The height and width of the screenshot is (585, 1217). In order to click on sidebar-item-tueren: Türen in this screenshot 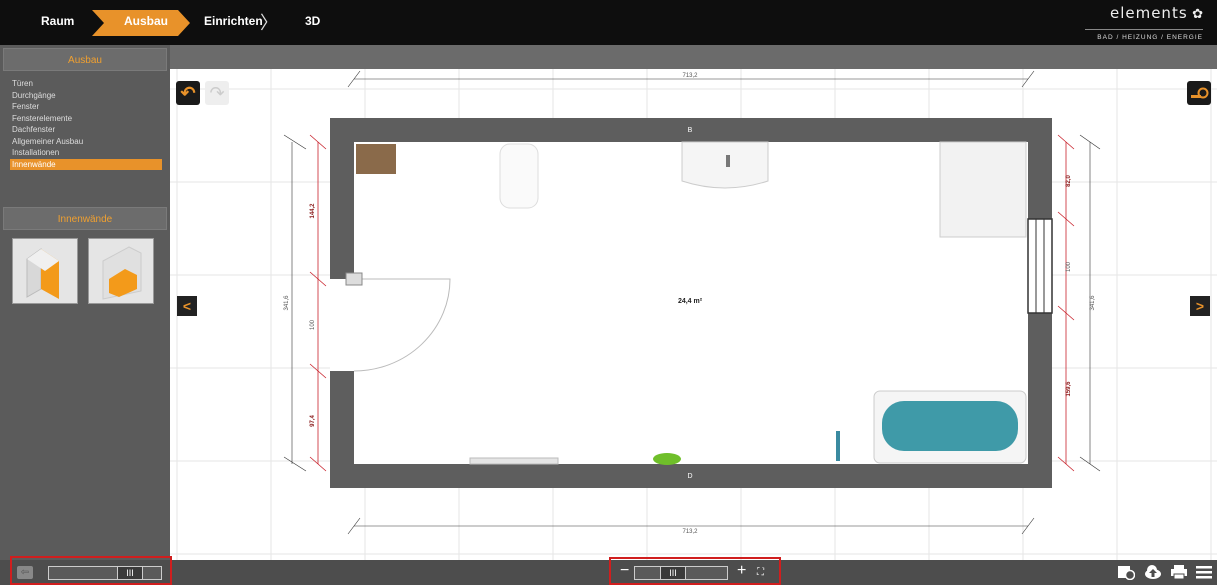, I will do `click(86, 84)`.